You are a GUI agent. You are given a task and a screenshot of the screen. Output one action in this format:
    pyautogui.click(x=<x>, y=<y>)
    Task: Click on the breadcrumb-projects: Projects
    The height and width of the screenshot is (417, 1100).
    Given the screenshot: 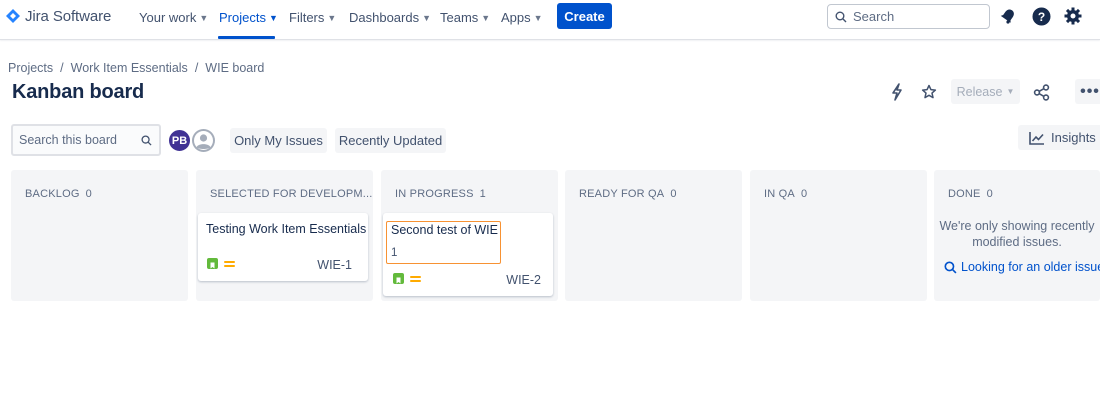 What is the action you would take?
    pyautogui.click(x=30, y=68)
    